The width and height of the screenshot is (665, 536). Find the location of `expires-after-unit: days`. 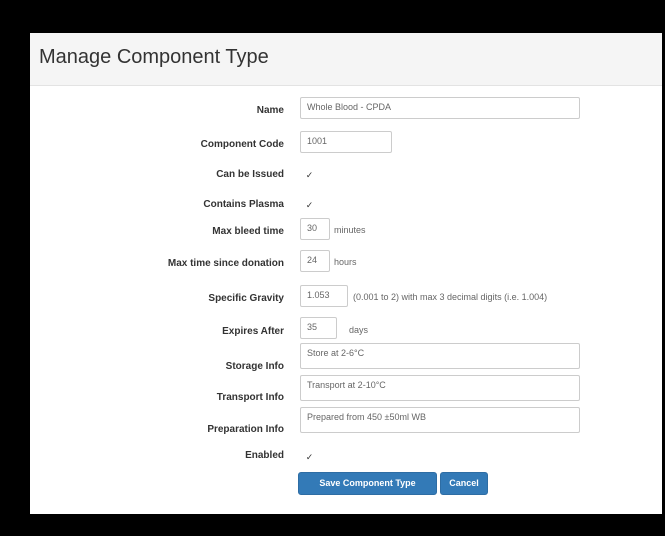

expires-after-unit: days is located at coordinates (359, 330).